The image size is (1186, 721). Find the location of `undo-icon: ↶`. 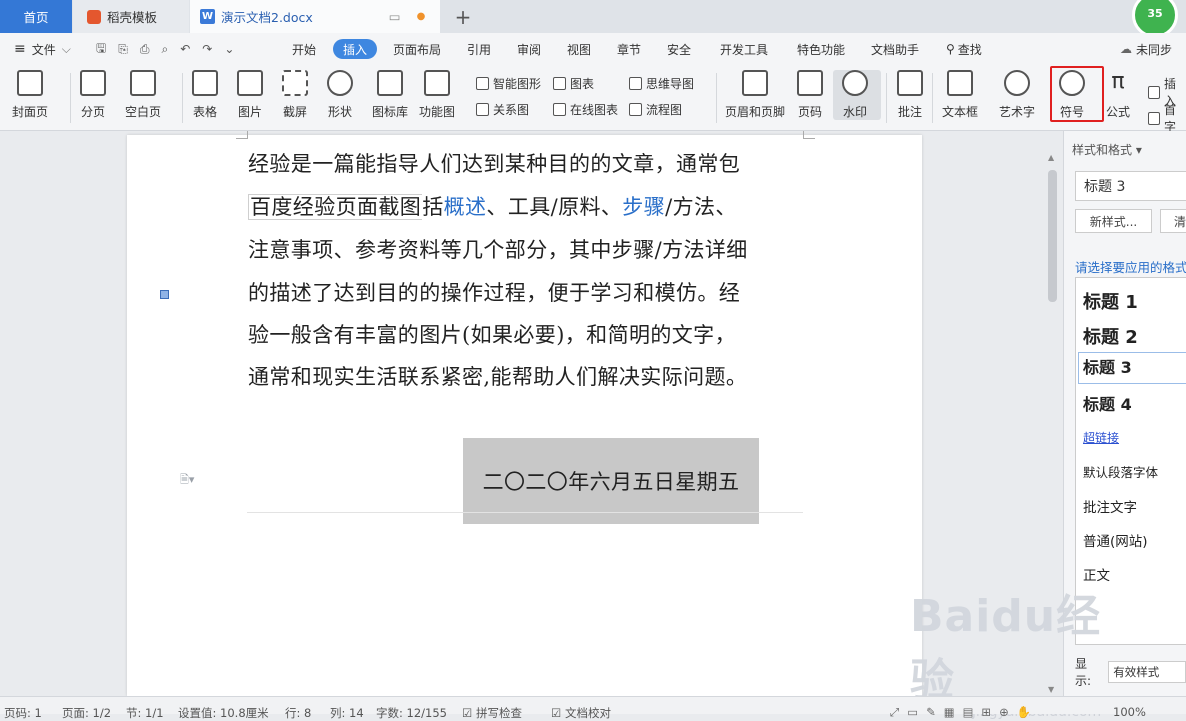

undo-icon: ↶ is located at coordinates (185, 49).